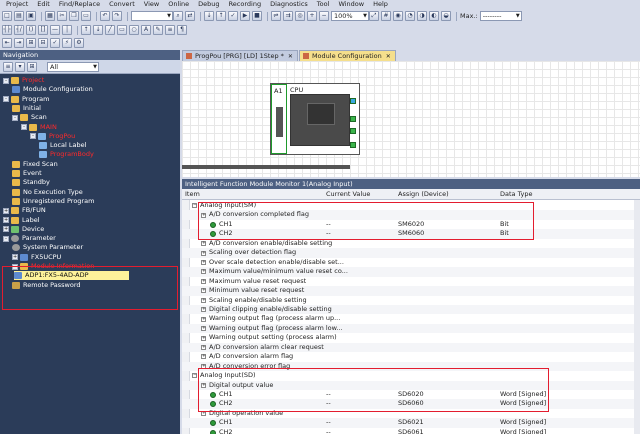 Image resolution: width=640 pixels, height=434 pixels. What do you see at coordinates (79, 4) in the screenshot?
I see `menu-find-replace: Find/Replace` at bounding box center [79, 4].